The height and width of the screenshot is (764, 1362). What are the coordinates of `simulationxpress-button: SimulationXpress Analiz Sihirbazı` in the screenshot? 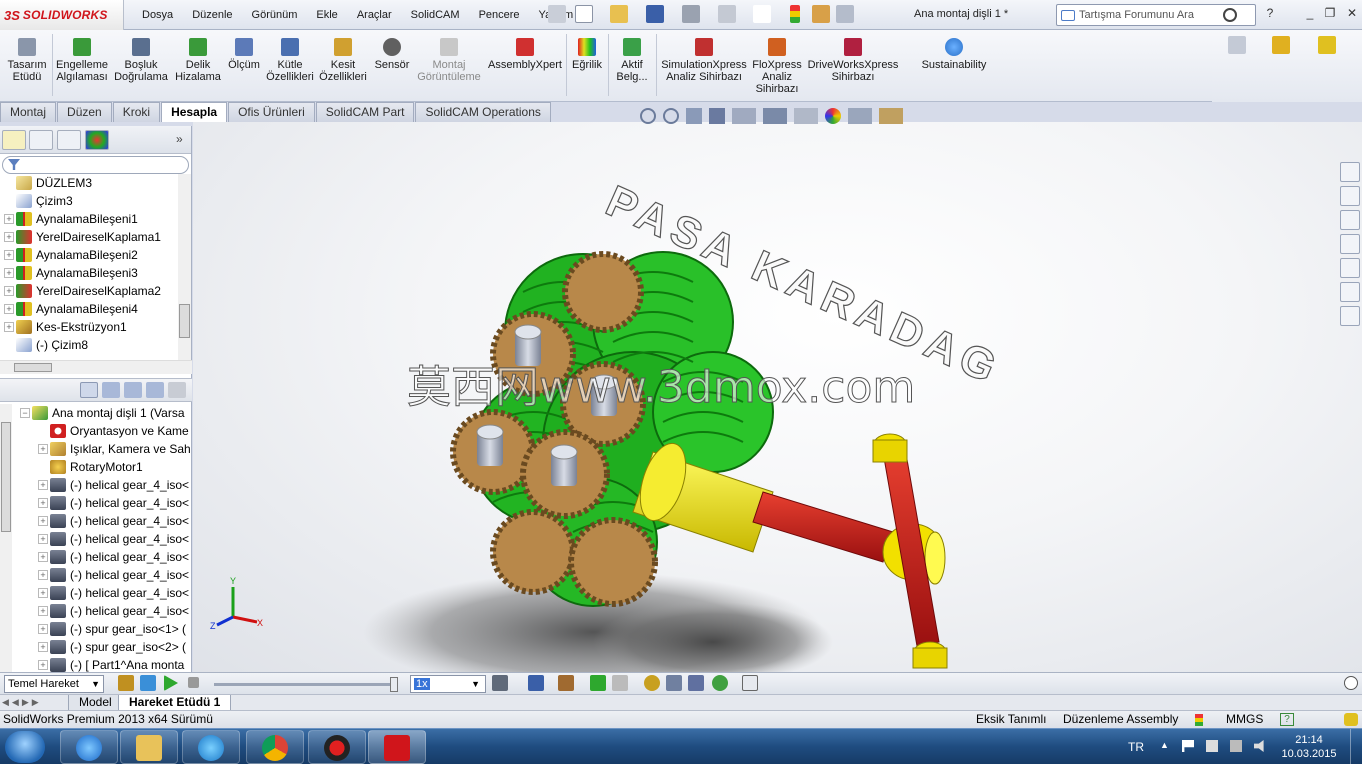 It's located at (704, 58).